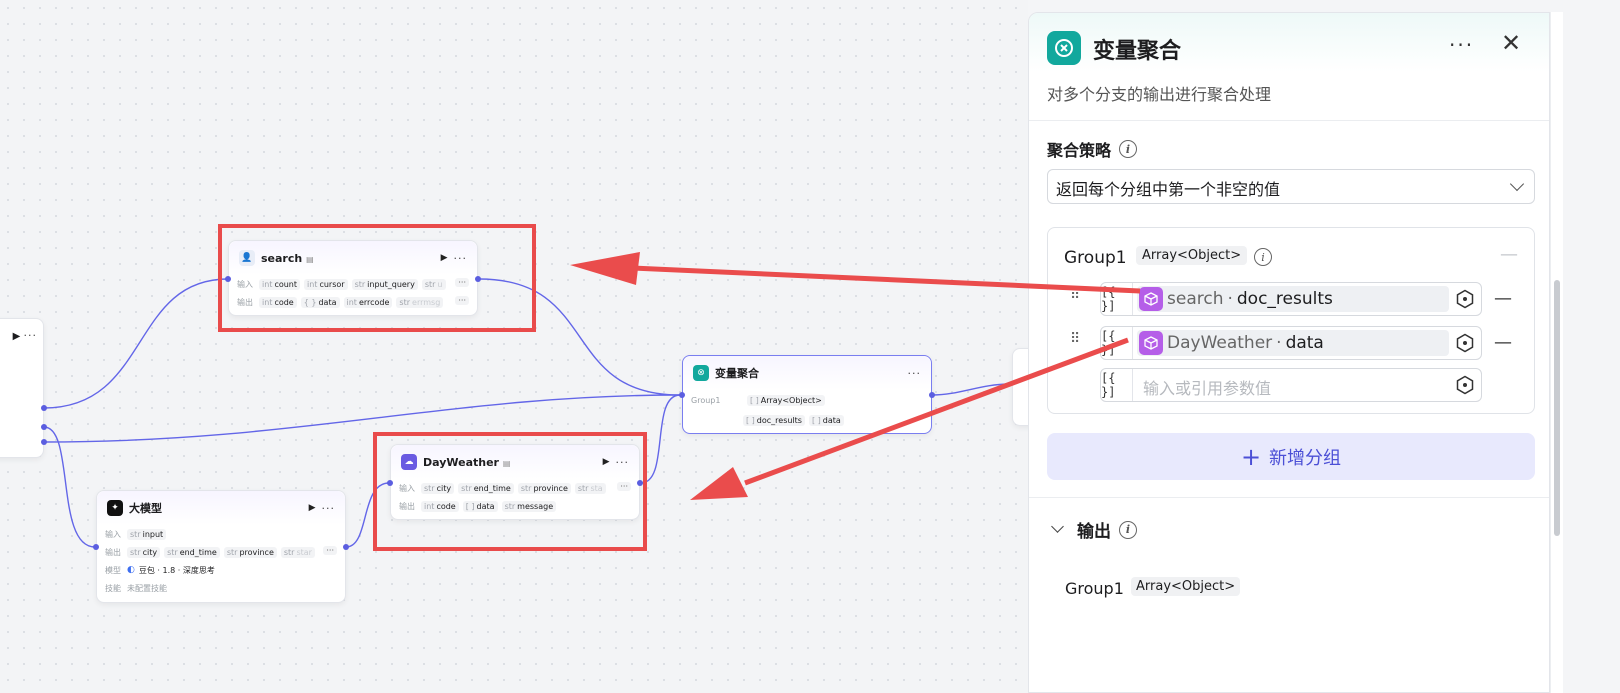 The width and height of the screenshot is (1620, 693). Describe the element at coordinates (1291, 186) in the screenshot. I see `strategy-select: 返回每个分组中第一个非空的值` at that location.